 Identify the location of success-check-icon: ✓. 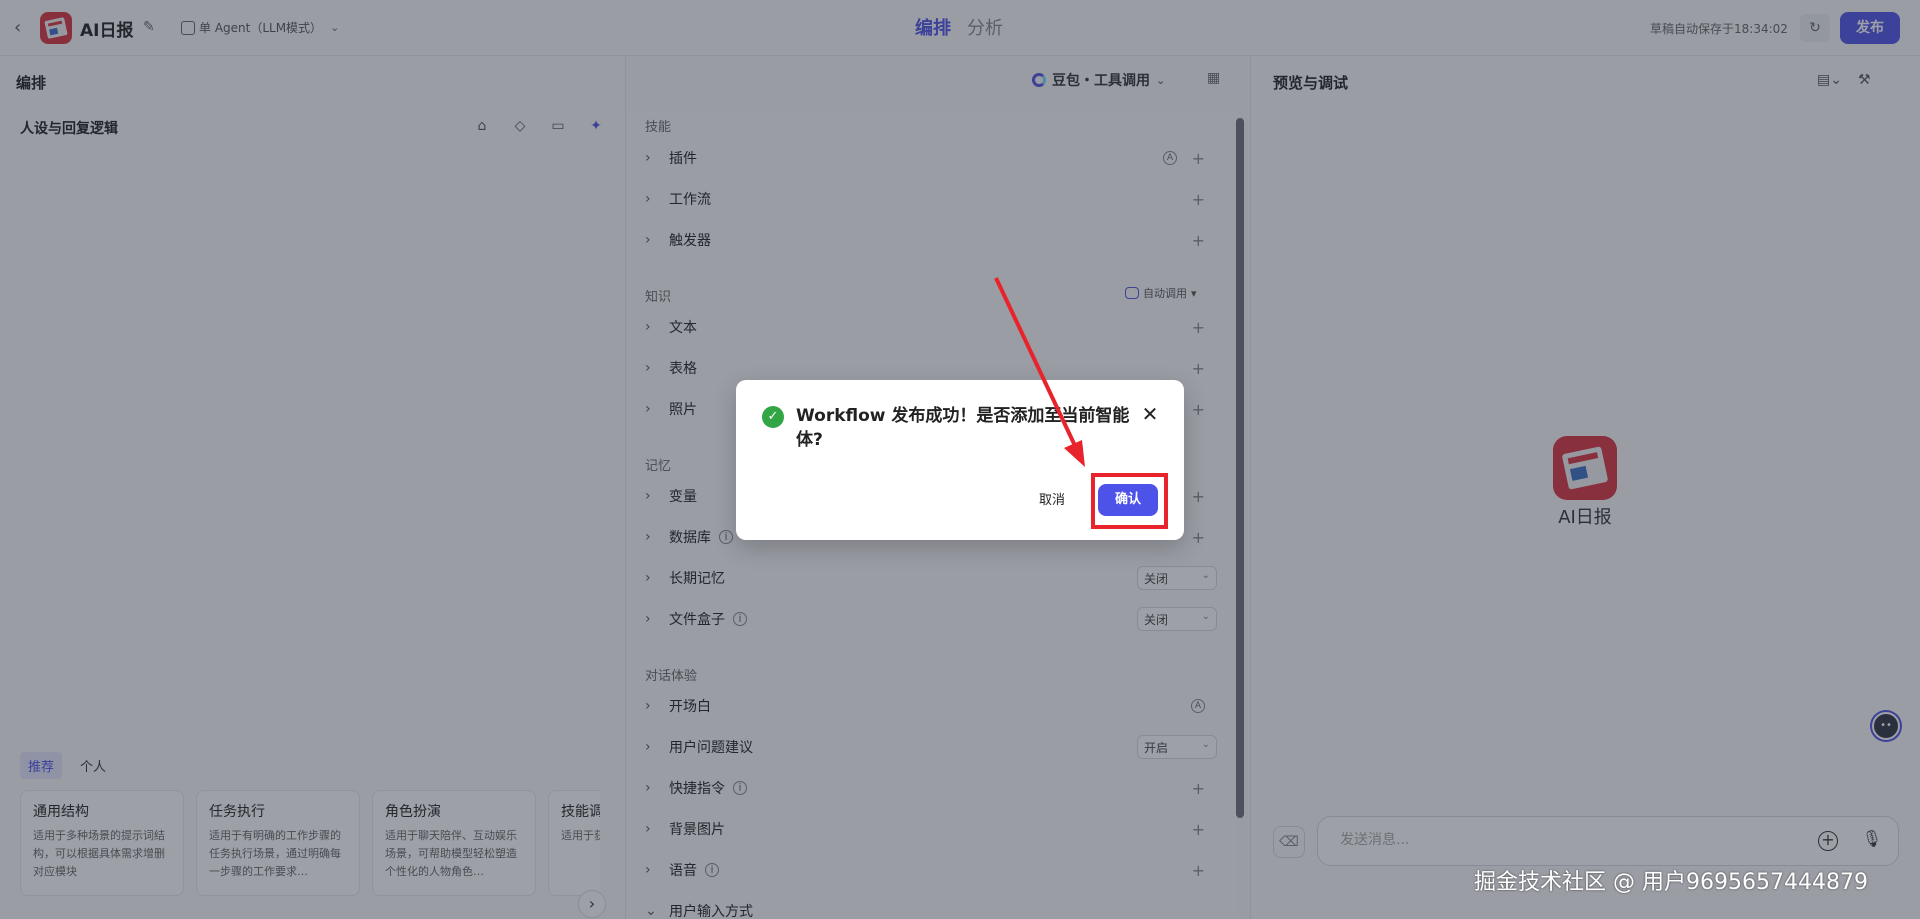
(773, 417).